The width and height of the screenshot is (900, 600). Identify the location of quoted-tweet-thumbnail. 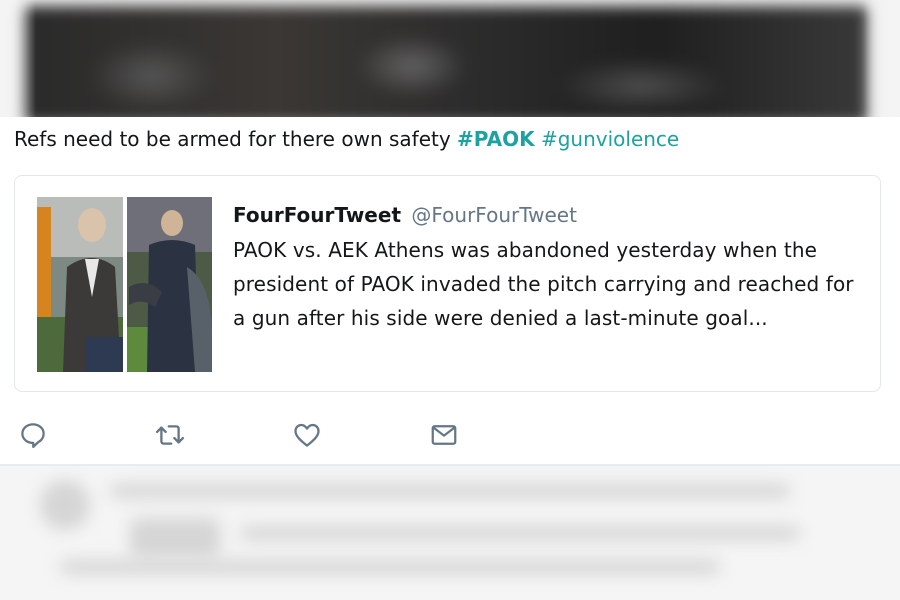
(124, 284).